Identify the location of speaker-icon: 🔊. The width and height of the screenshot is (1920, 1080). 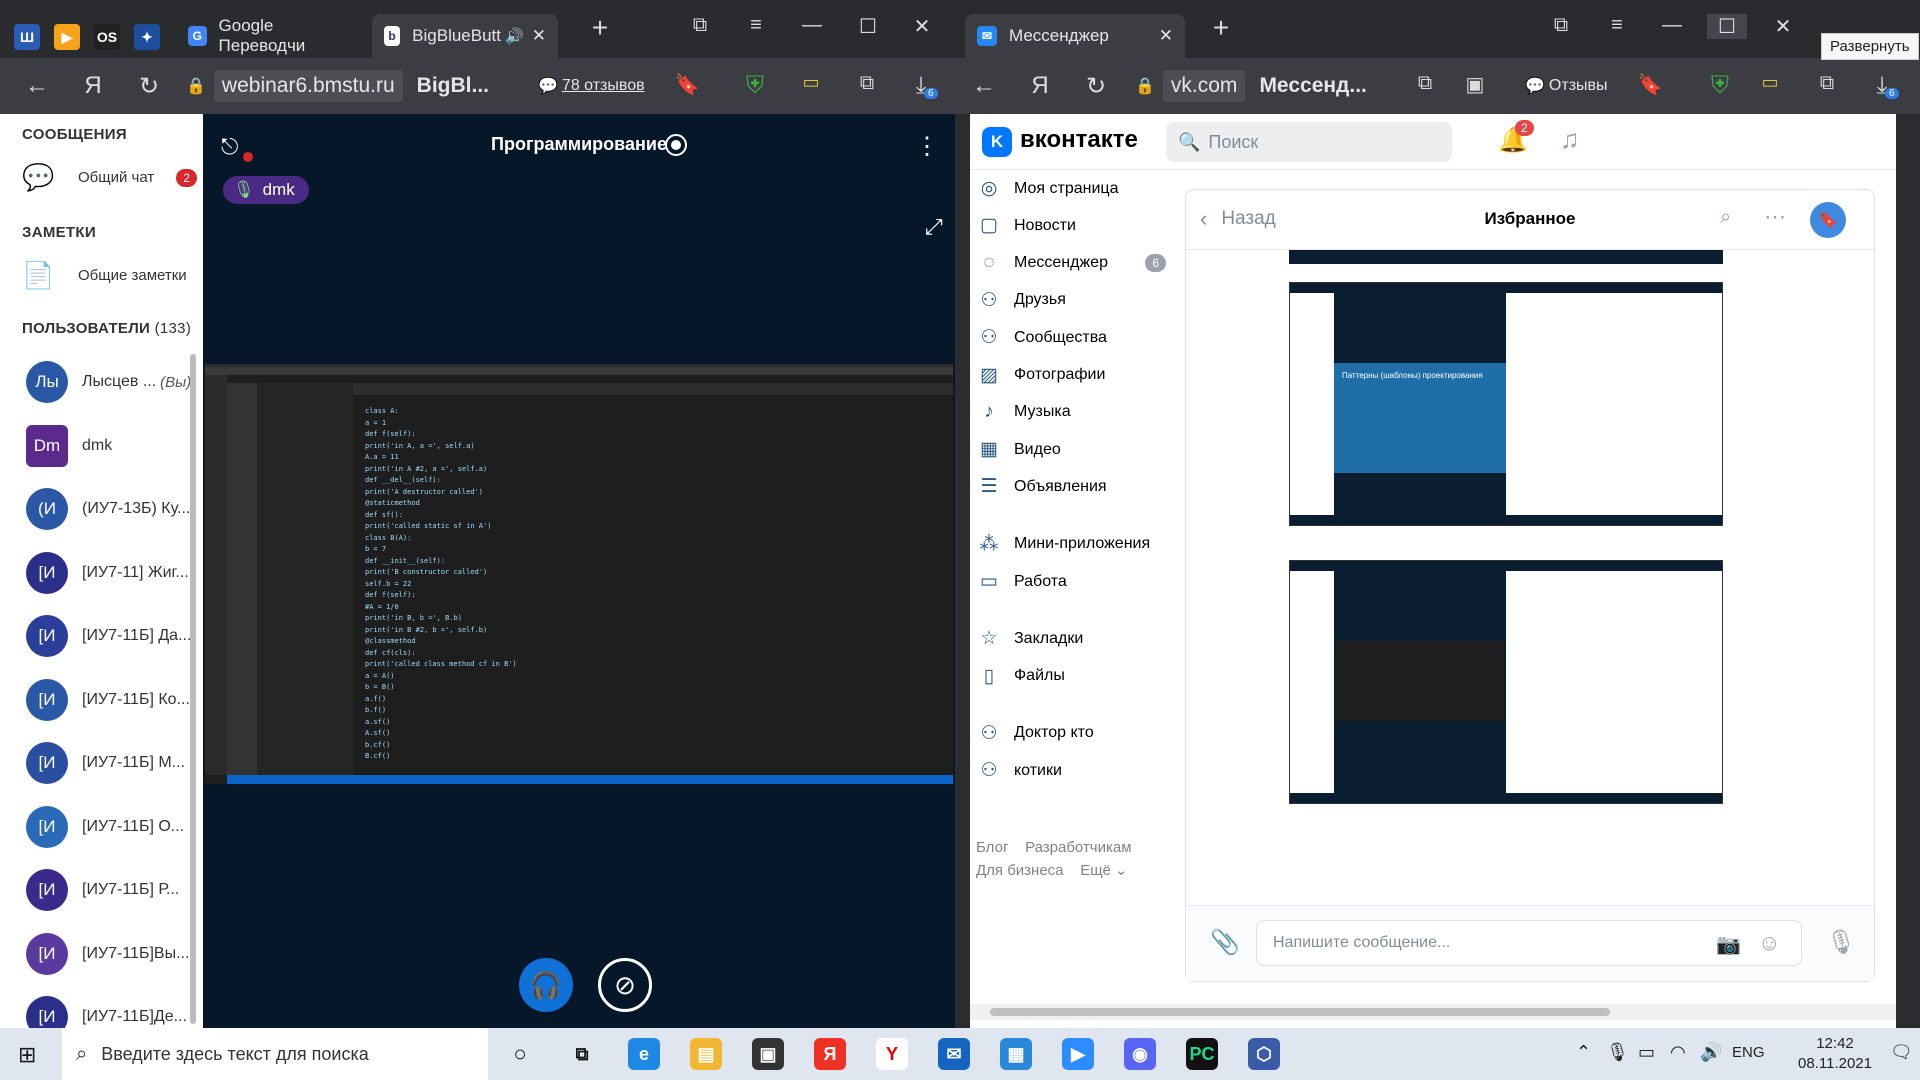
(514, 36).